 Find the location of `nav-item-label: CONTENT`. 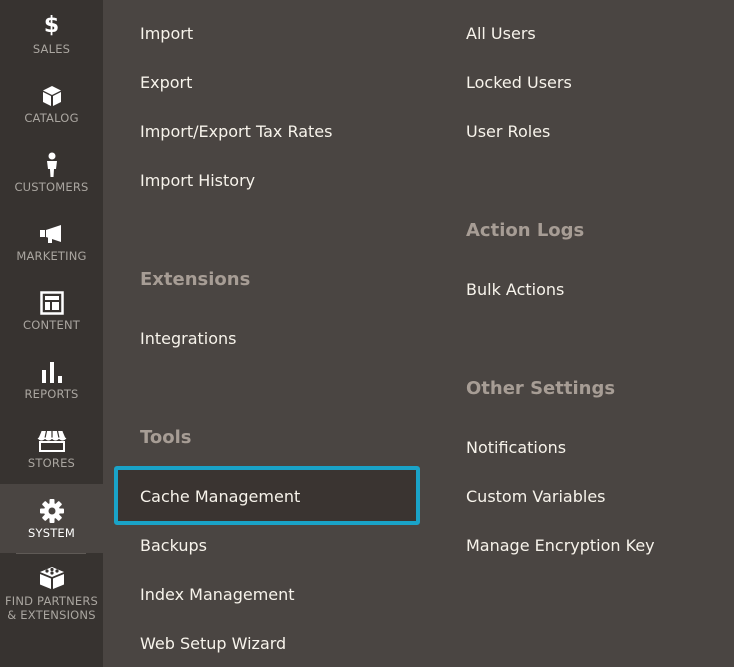

nav-item-label: CONTENT is located at coordinates (51, 325).